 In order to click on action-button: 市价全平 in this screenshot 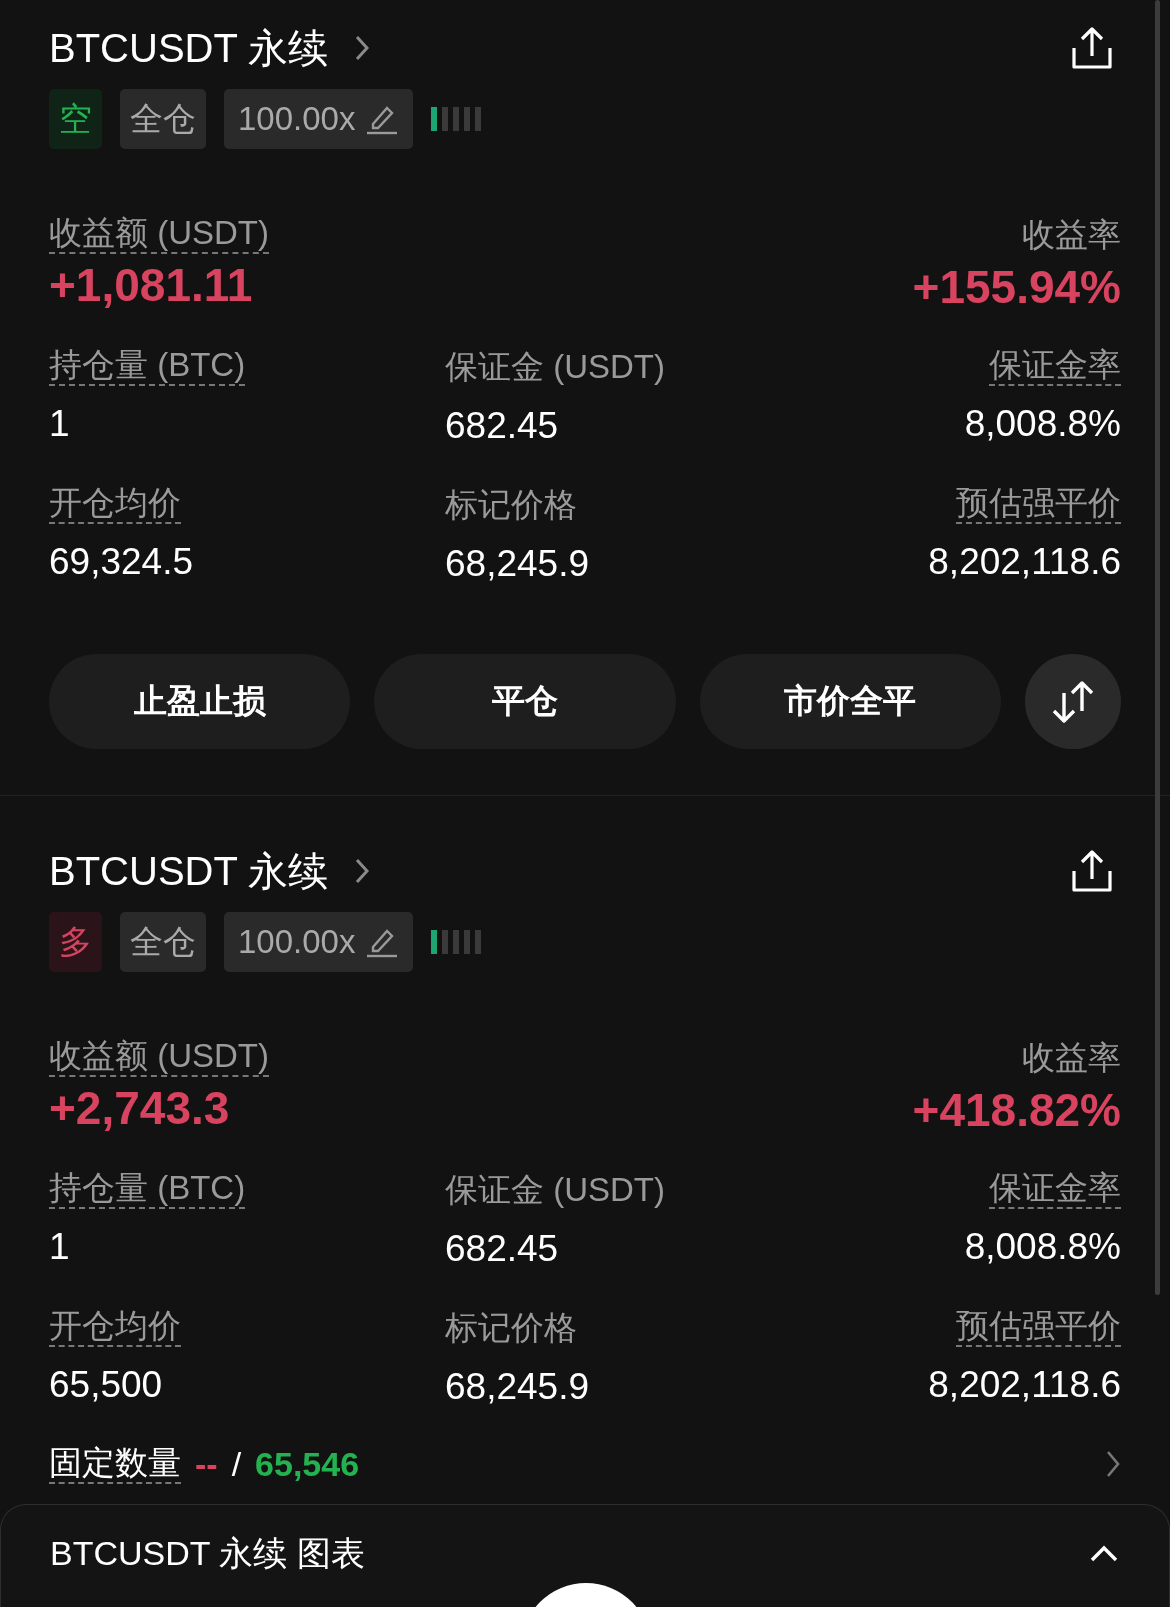, I will do `click(850, 701)`.